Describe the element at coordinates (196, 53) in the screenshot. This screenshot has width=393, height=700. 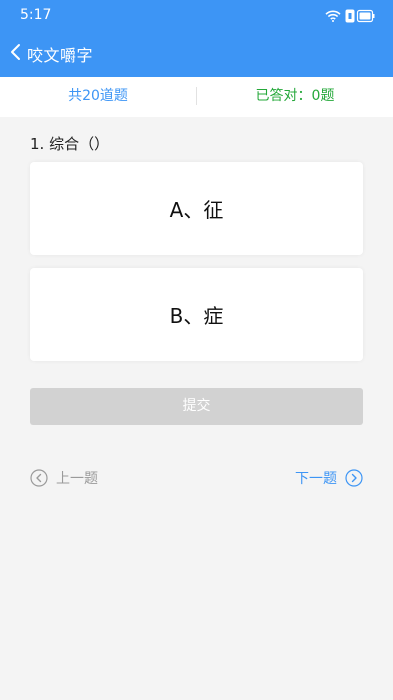
I see `nav-bar: 咬文嚼字` at that location.